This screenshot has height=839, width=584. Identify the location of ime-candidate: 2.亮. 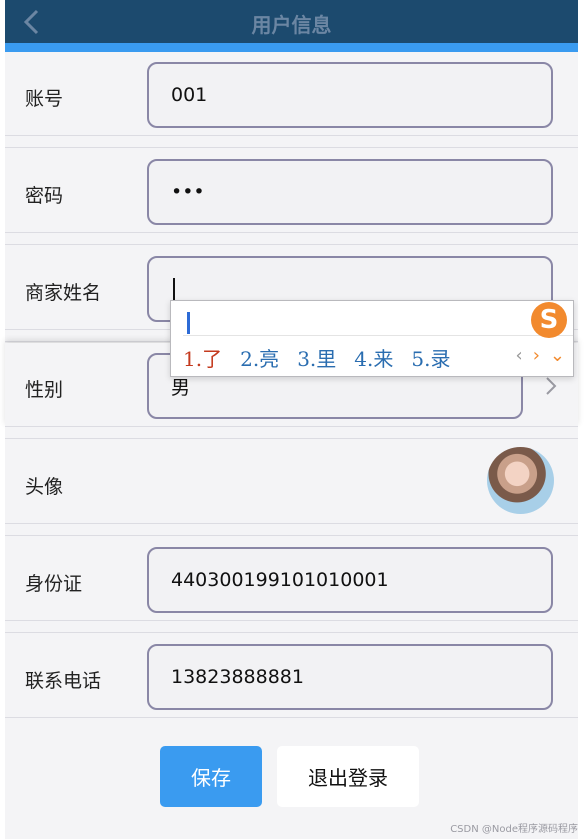
(259, 357).